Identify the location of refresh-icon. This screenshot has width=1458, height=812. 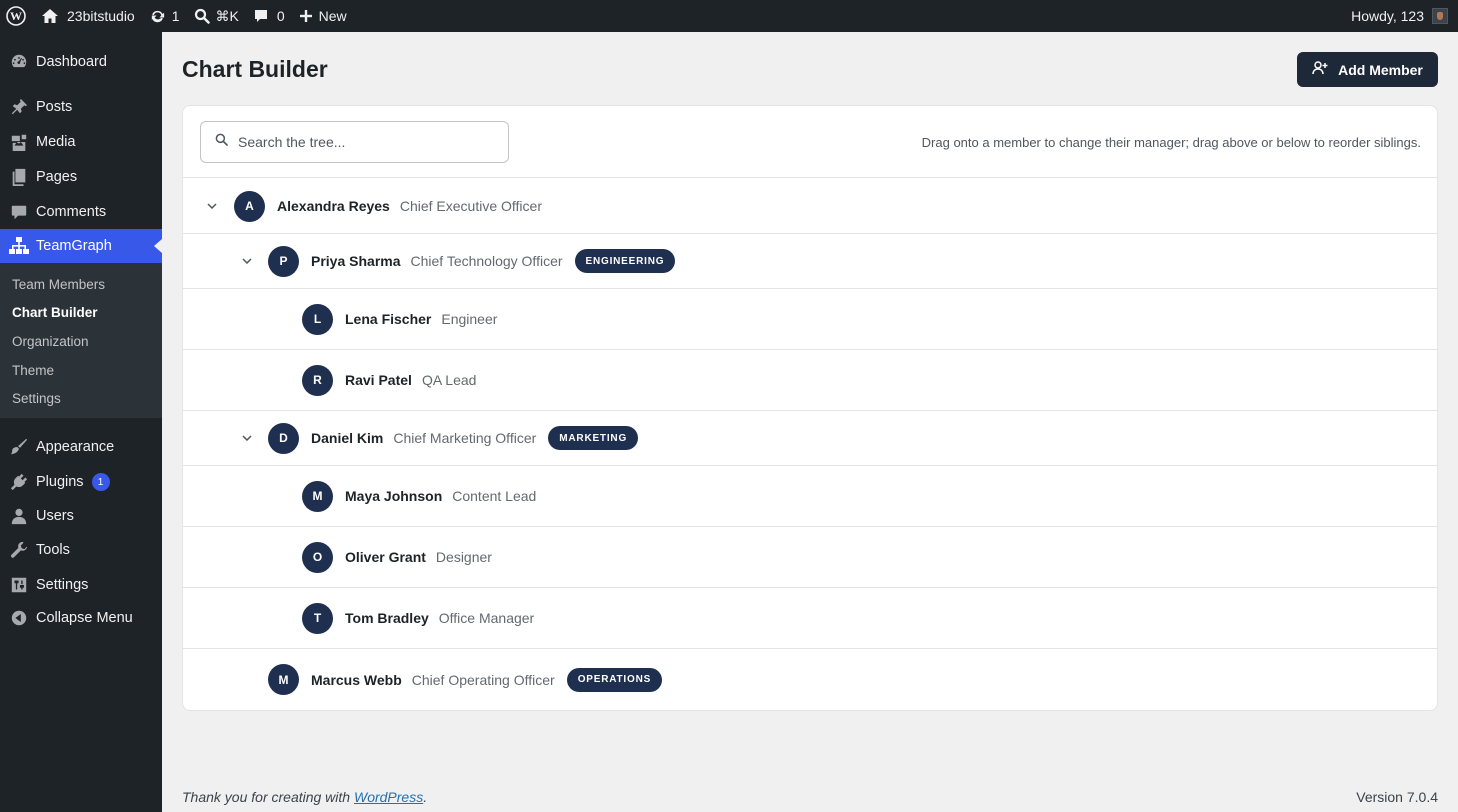
(157, 16).